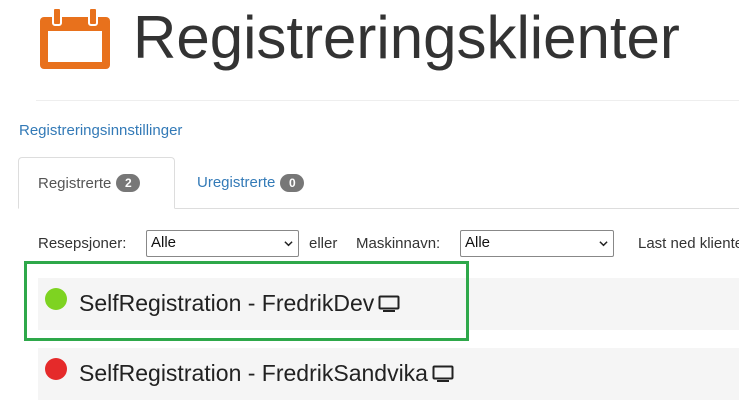 This screenshot has width=739, height=404. Describe the element at coordinates (56, 299) in the screenshot. I see `status-online-icon` at that location.